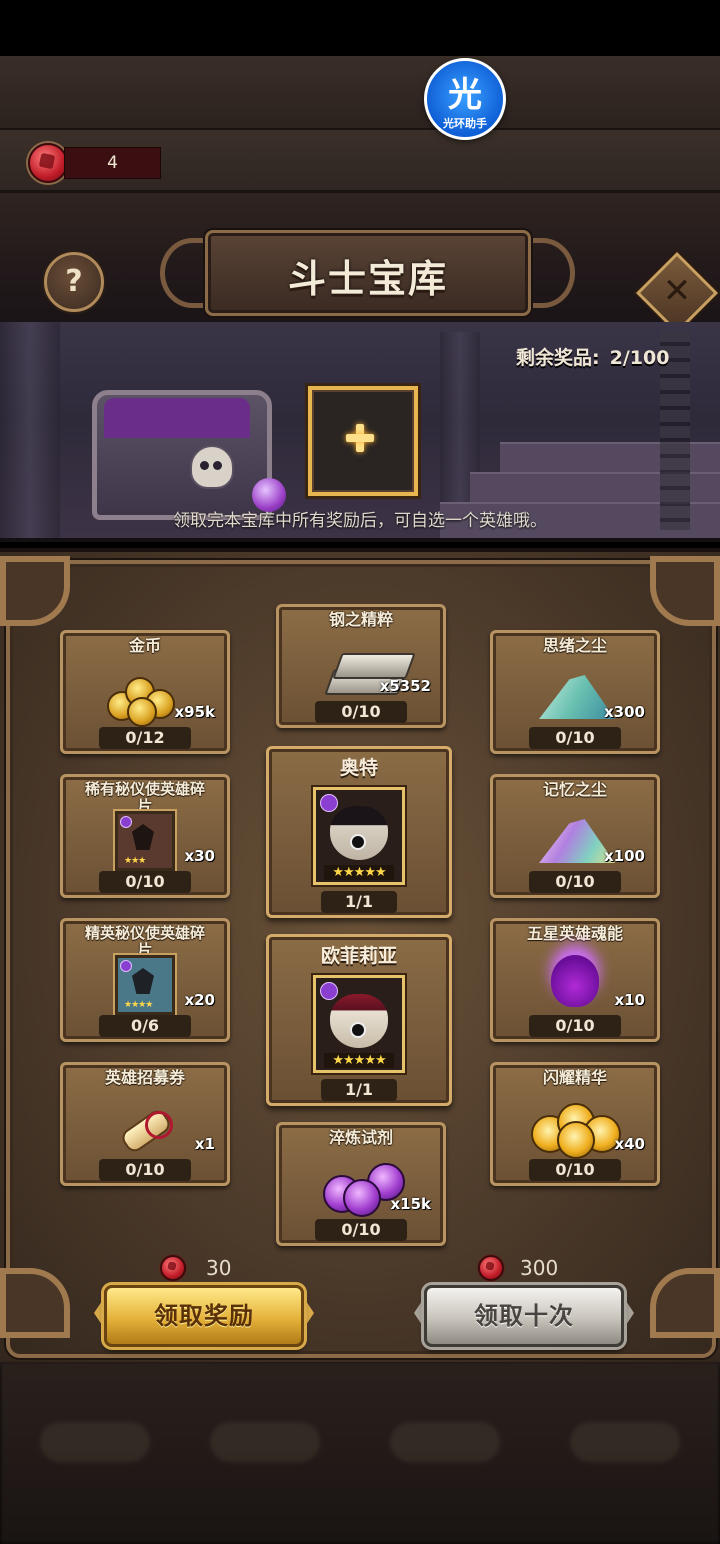 The height and width of the screenshot is (1544, 720). I want to click on reward-name: 稀有秘仪使英雄碎片, so click(144, 797).